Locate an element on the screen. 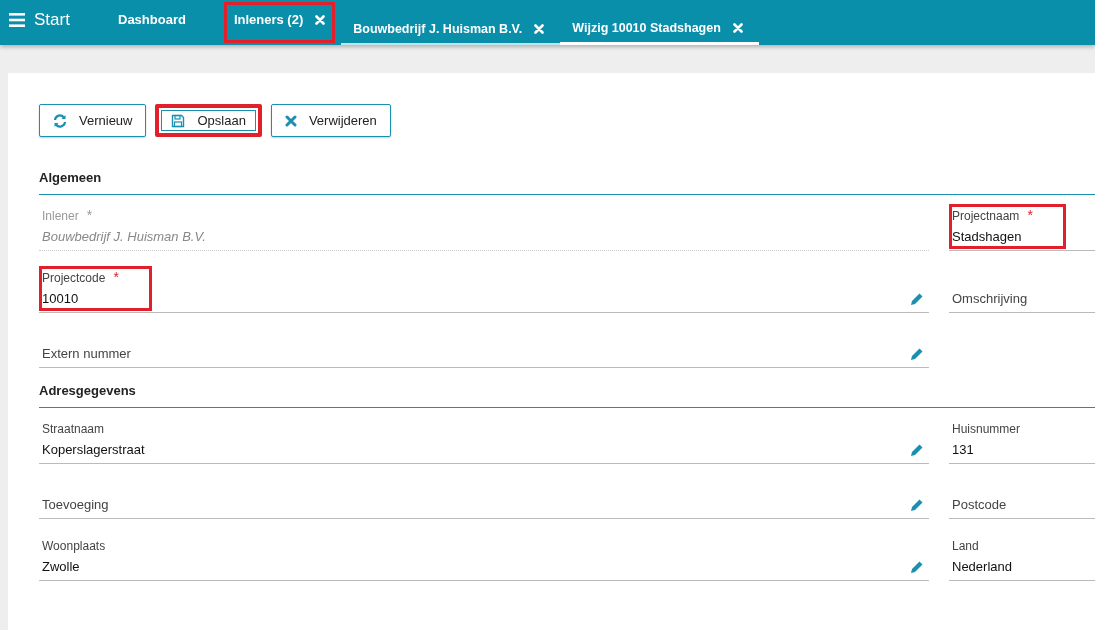 This screenshot has height=630, width=1095. delete-icon is located at coordinates (290, 120).